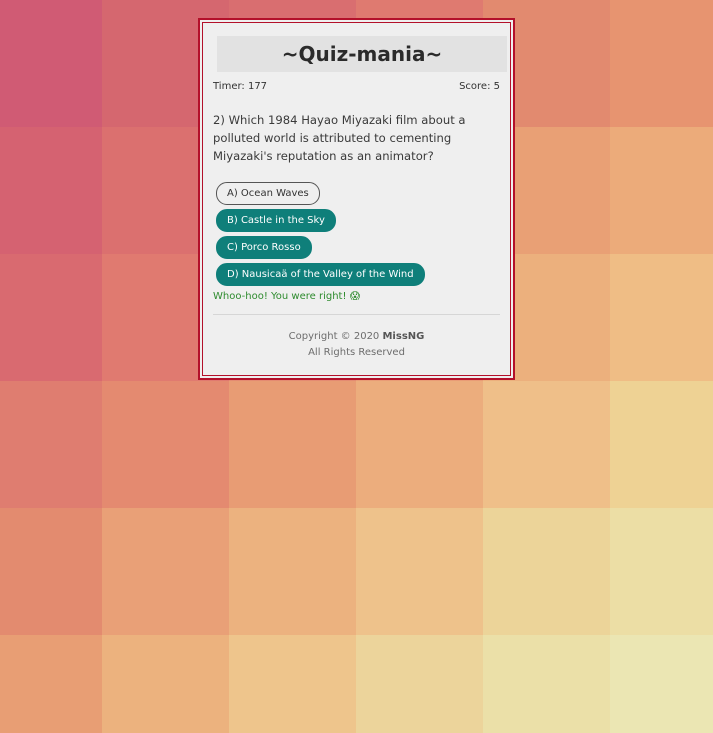  What do you see at coordinates (280, 296) in the screenshot?
I see `feedback-text: Whoo-hoo! You were right!` at bounding box center [280, 296].